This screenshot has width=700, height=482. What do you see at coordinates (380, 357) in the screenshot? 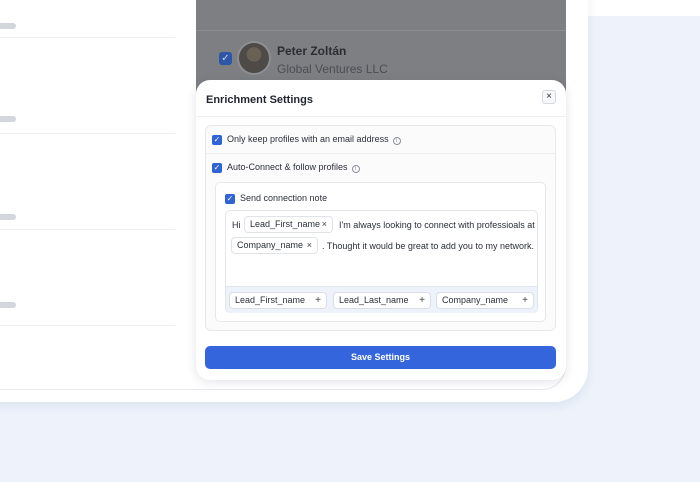
I see `save-settings-button: Save Settings` at bounding box center [380, 357].